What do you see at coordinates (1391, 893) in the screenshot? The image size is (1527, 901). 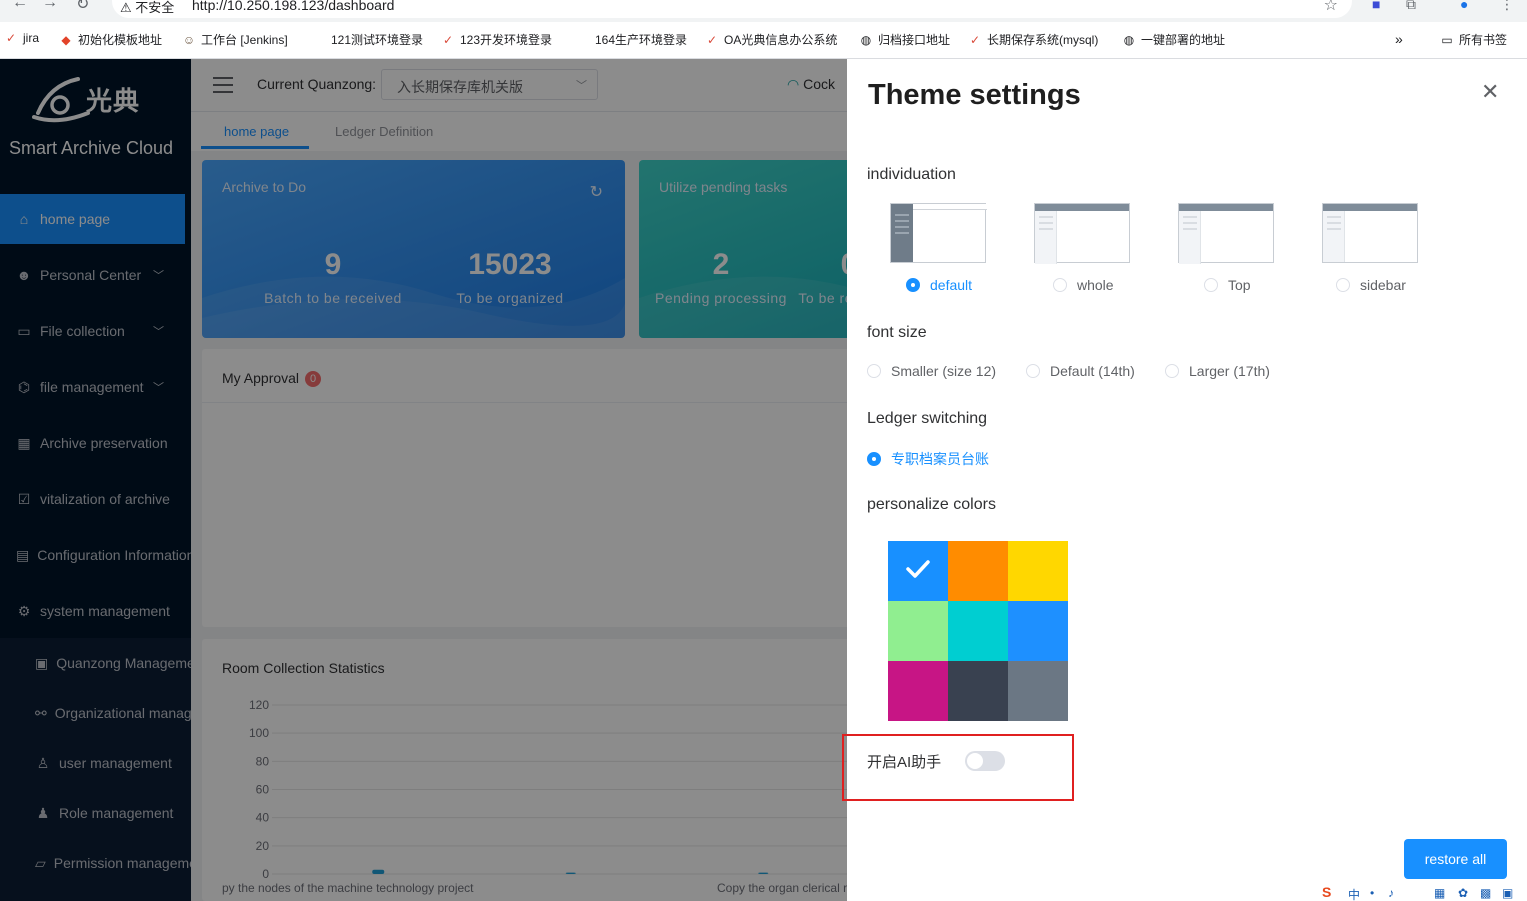 I see `mic-icon: ♪` at bounding box center [1391, 893].